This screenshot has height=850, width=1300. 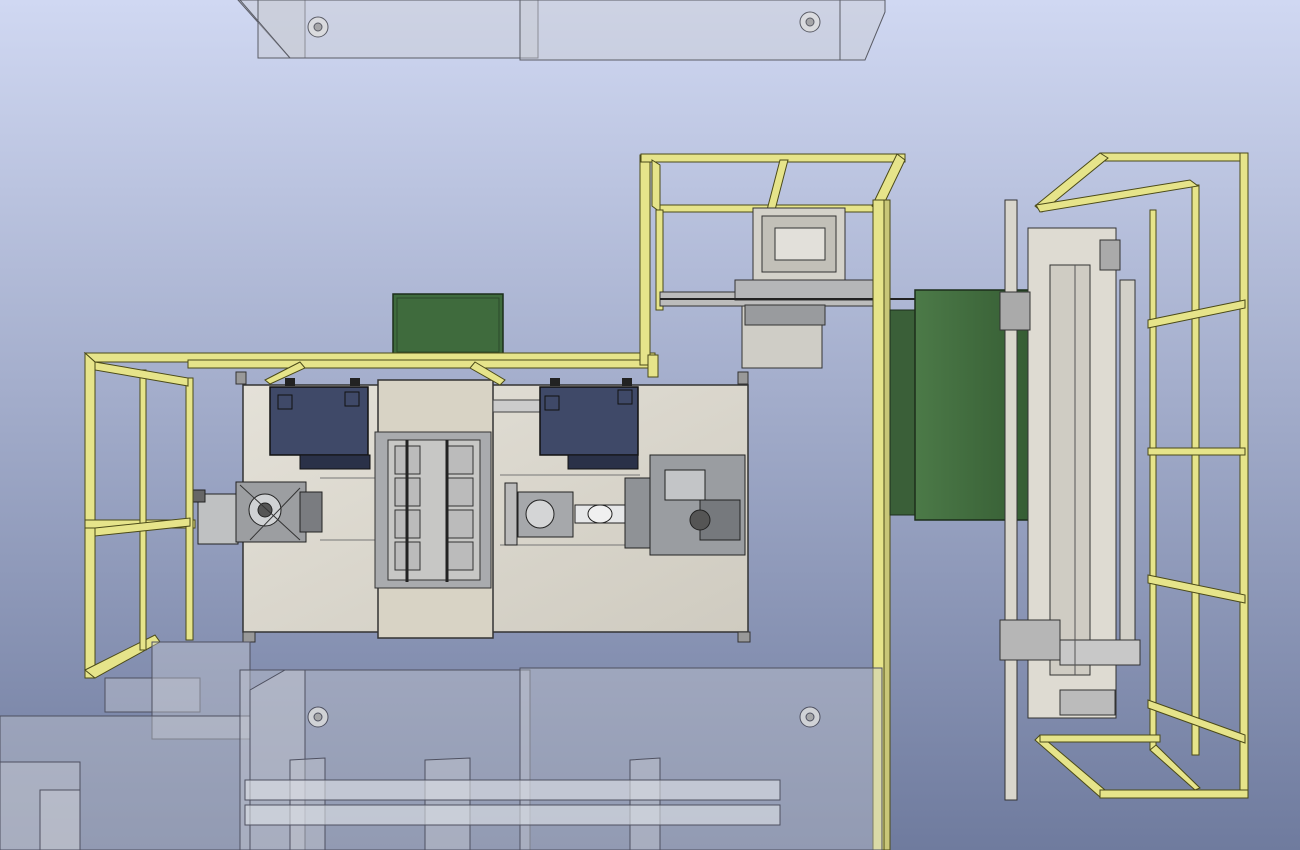 I want to click on part-fixture-tray, so click(x=433, y=510).